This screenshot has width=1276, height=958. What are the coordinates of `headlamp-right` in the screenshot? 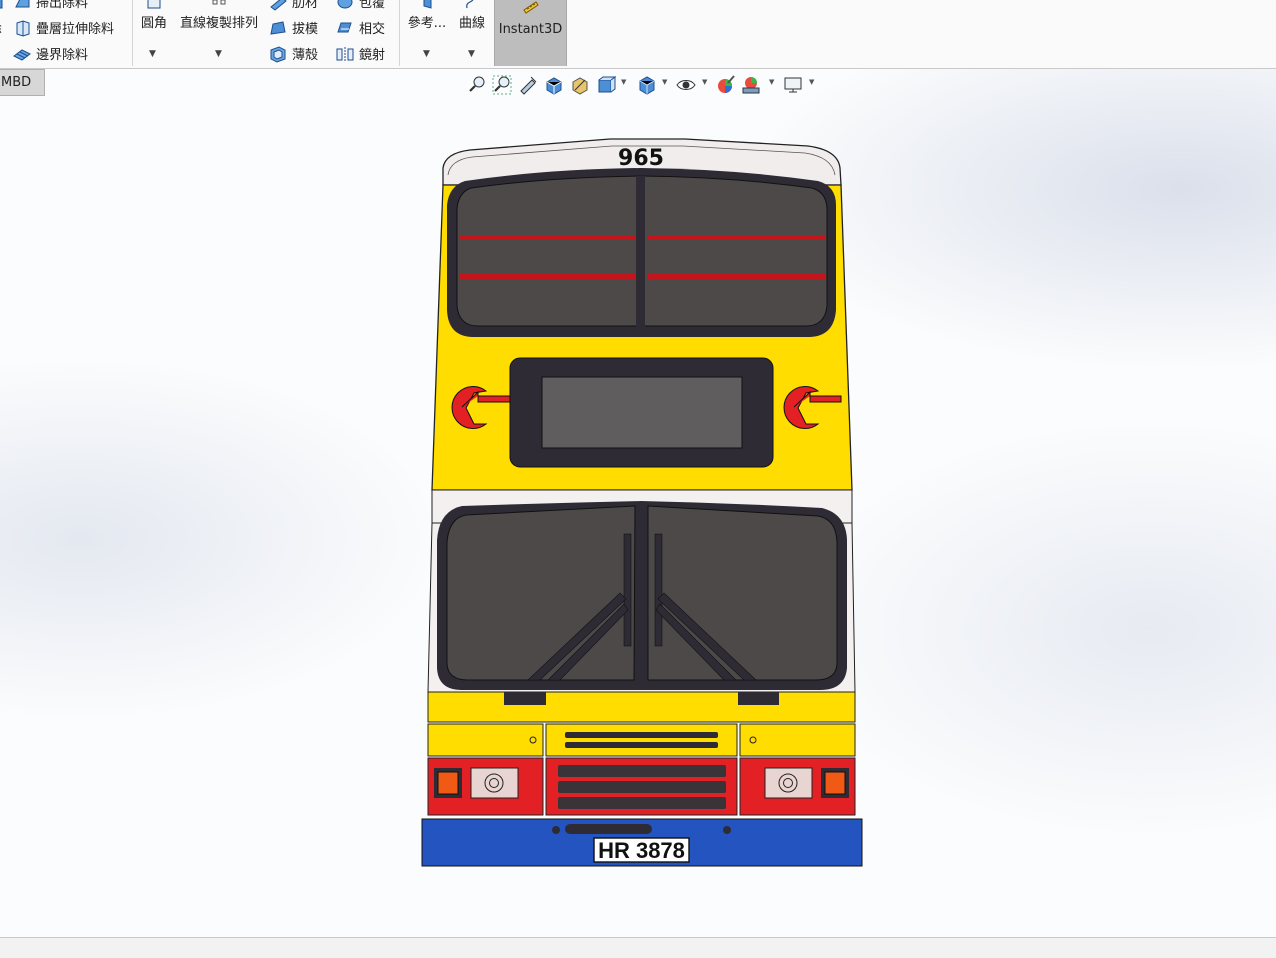 It's located at (788, 783).